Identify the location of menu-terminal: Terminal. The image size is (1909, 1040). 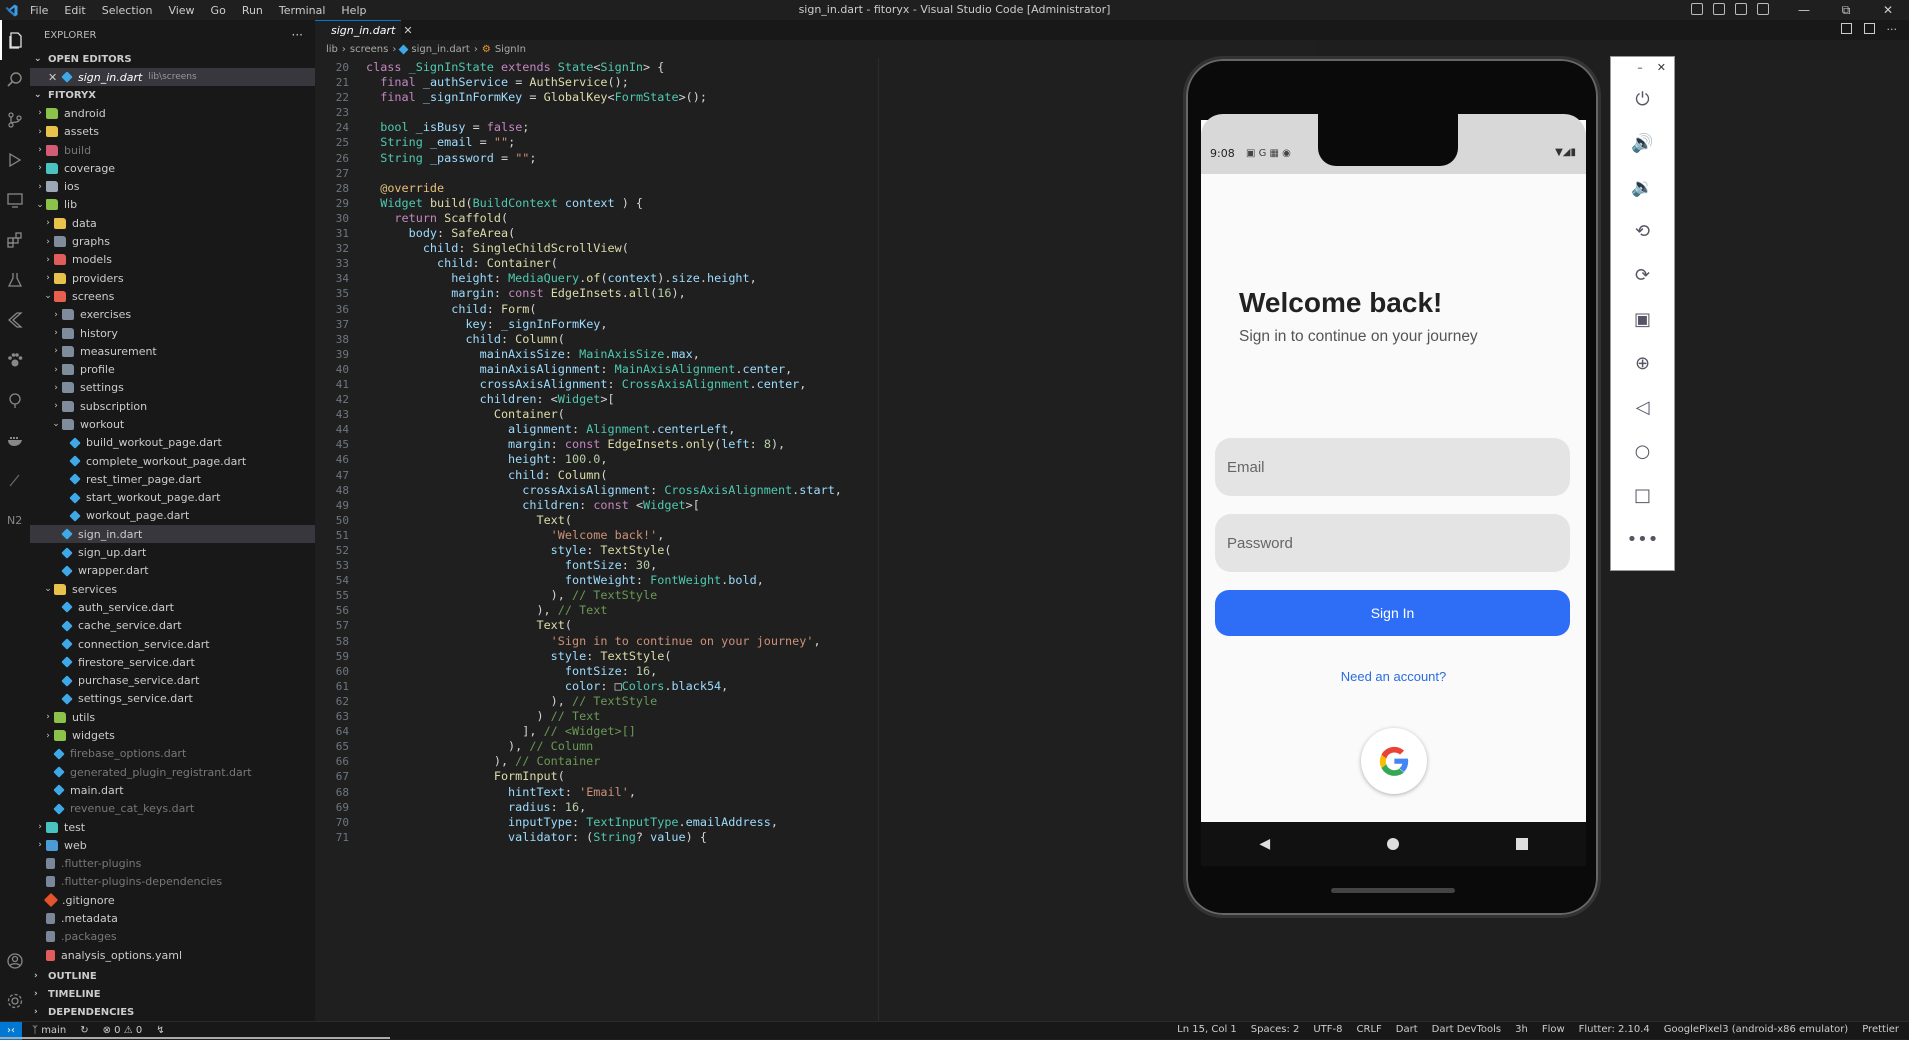
(302, 10).